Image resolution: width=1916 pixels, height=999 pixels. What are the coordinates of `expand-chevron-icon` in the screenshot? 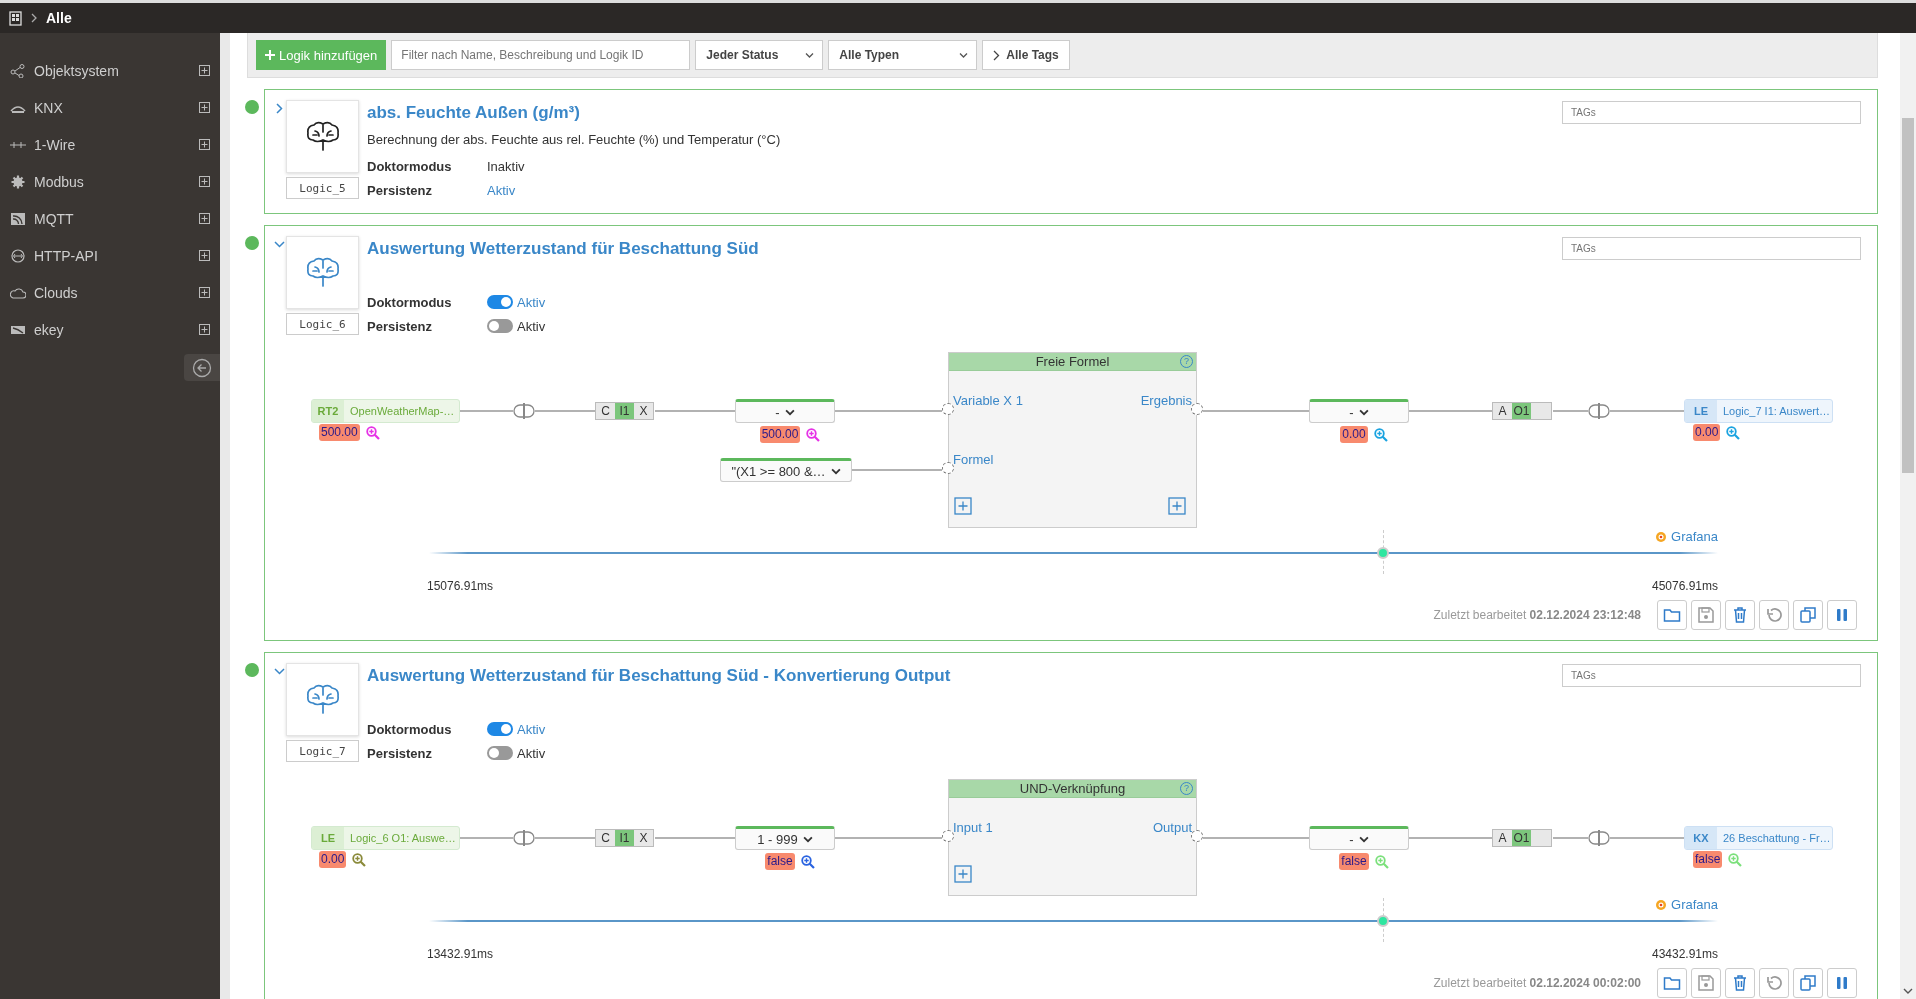 It's located at (279, 108).